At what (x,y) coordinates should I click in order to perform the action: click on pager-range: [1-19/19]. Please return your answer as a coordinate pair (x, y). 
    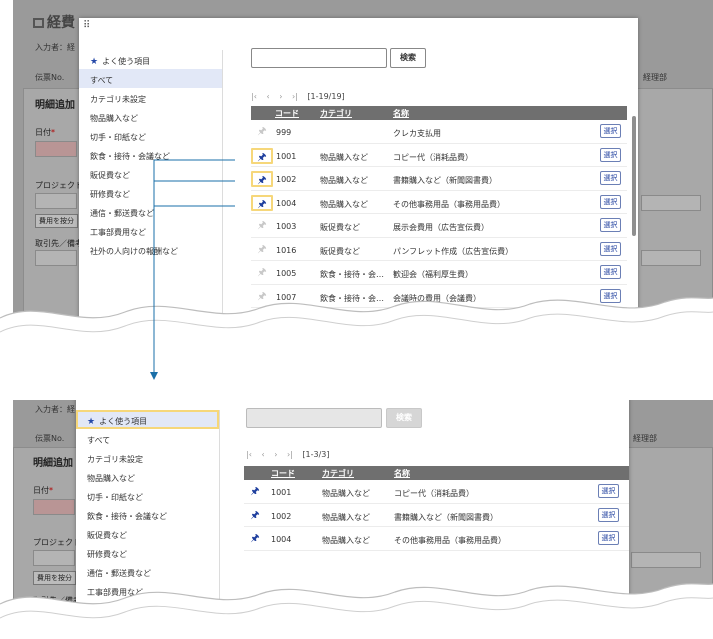
    Looking at the image, I should click on (326, 96).